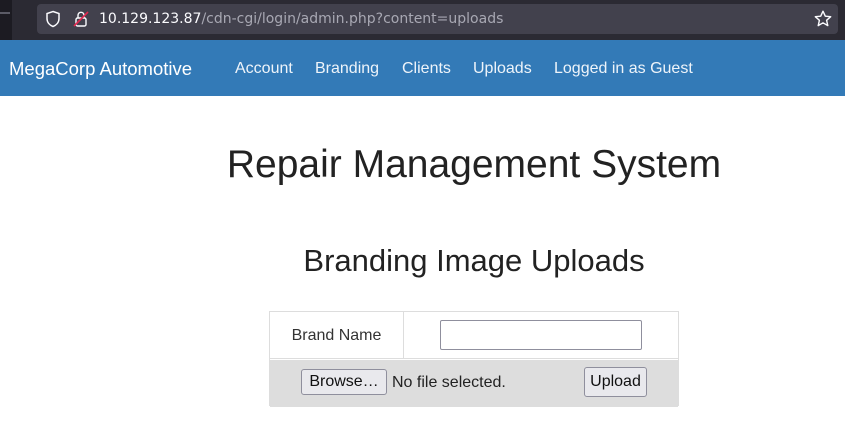  What do you see at coordinates (53, 19) in the screenshot?
I see `shield-icon` at bounding box center [53, 19].